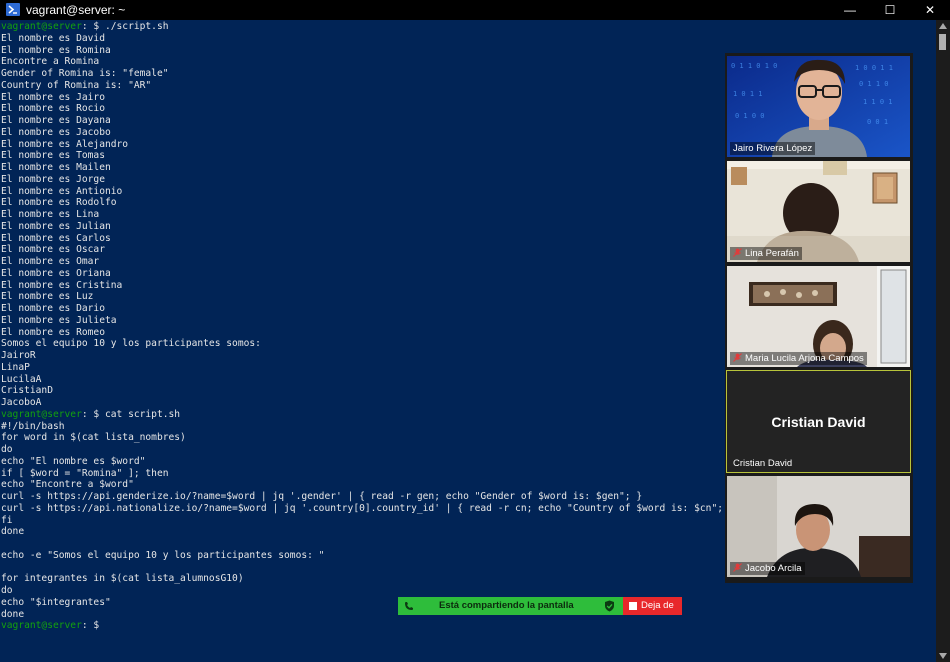 The height and width of the screenshot is (662, 950). I want to click on terminal-line: El nombre es Oriana, so click(56, 273).